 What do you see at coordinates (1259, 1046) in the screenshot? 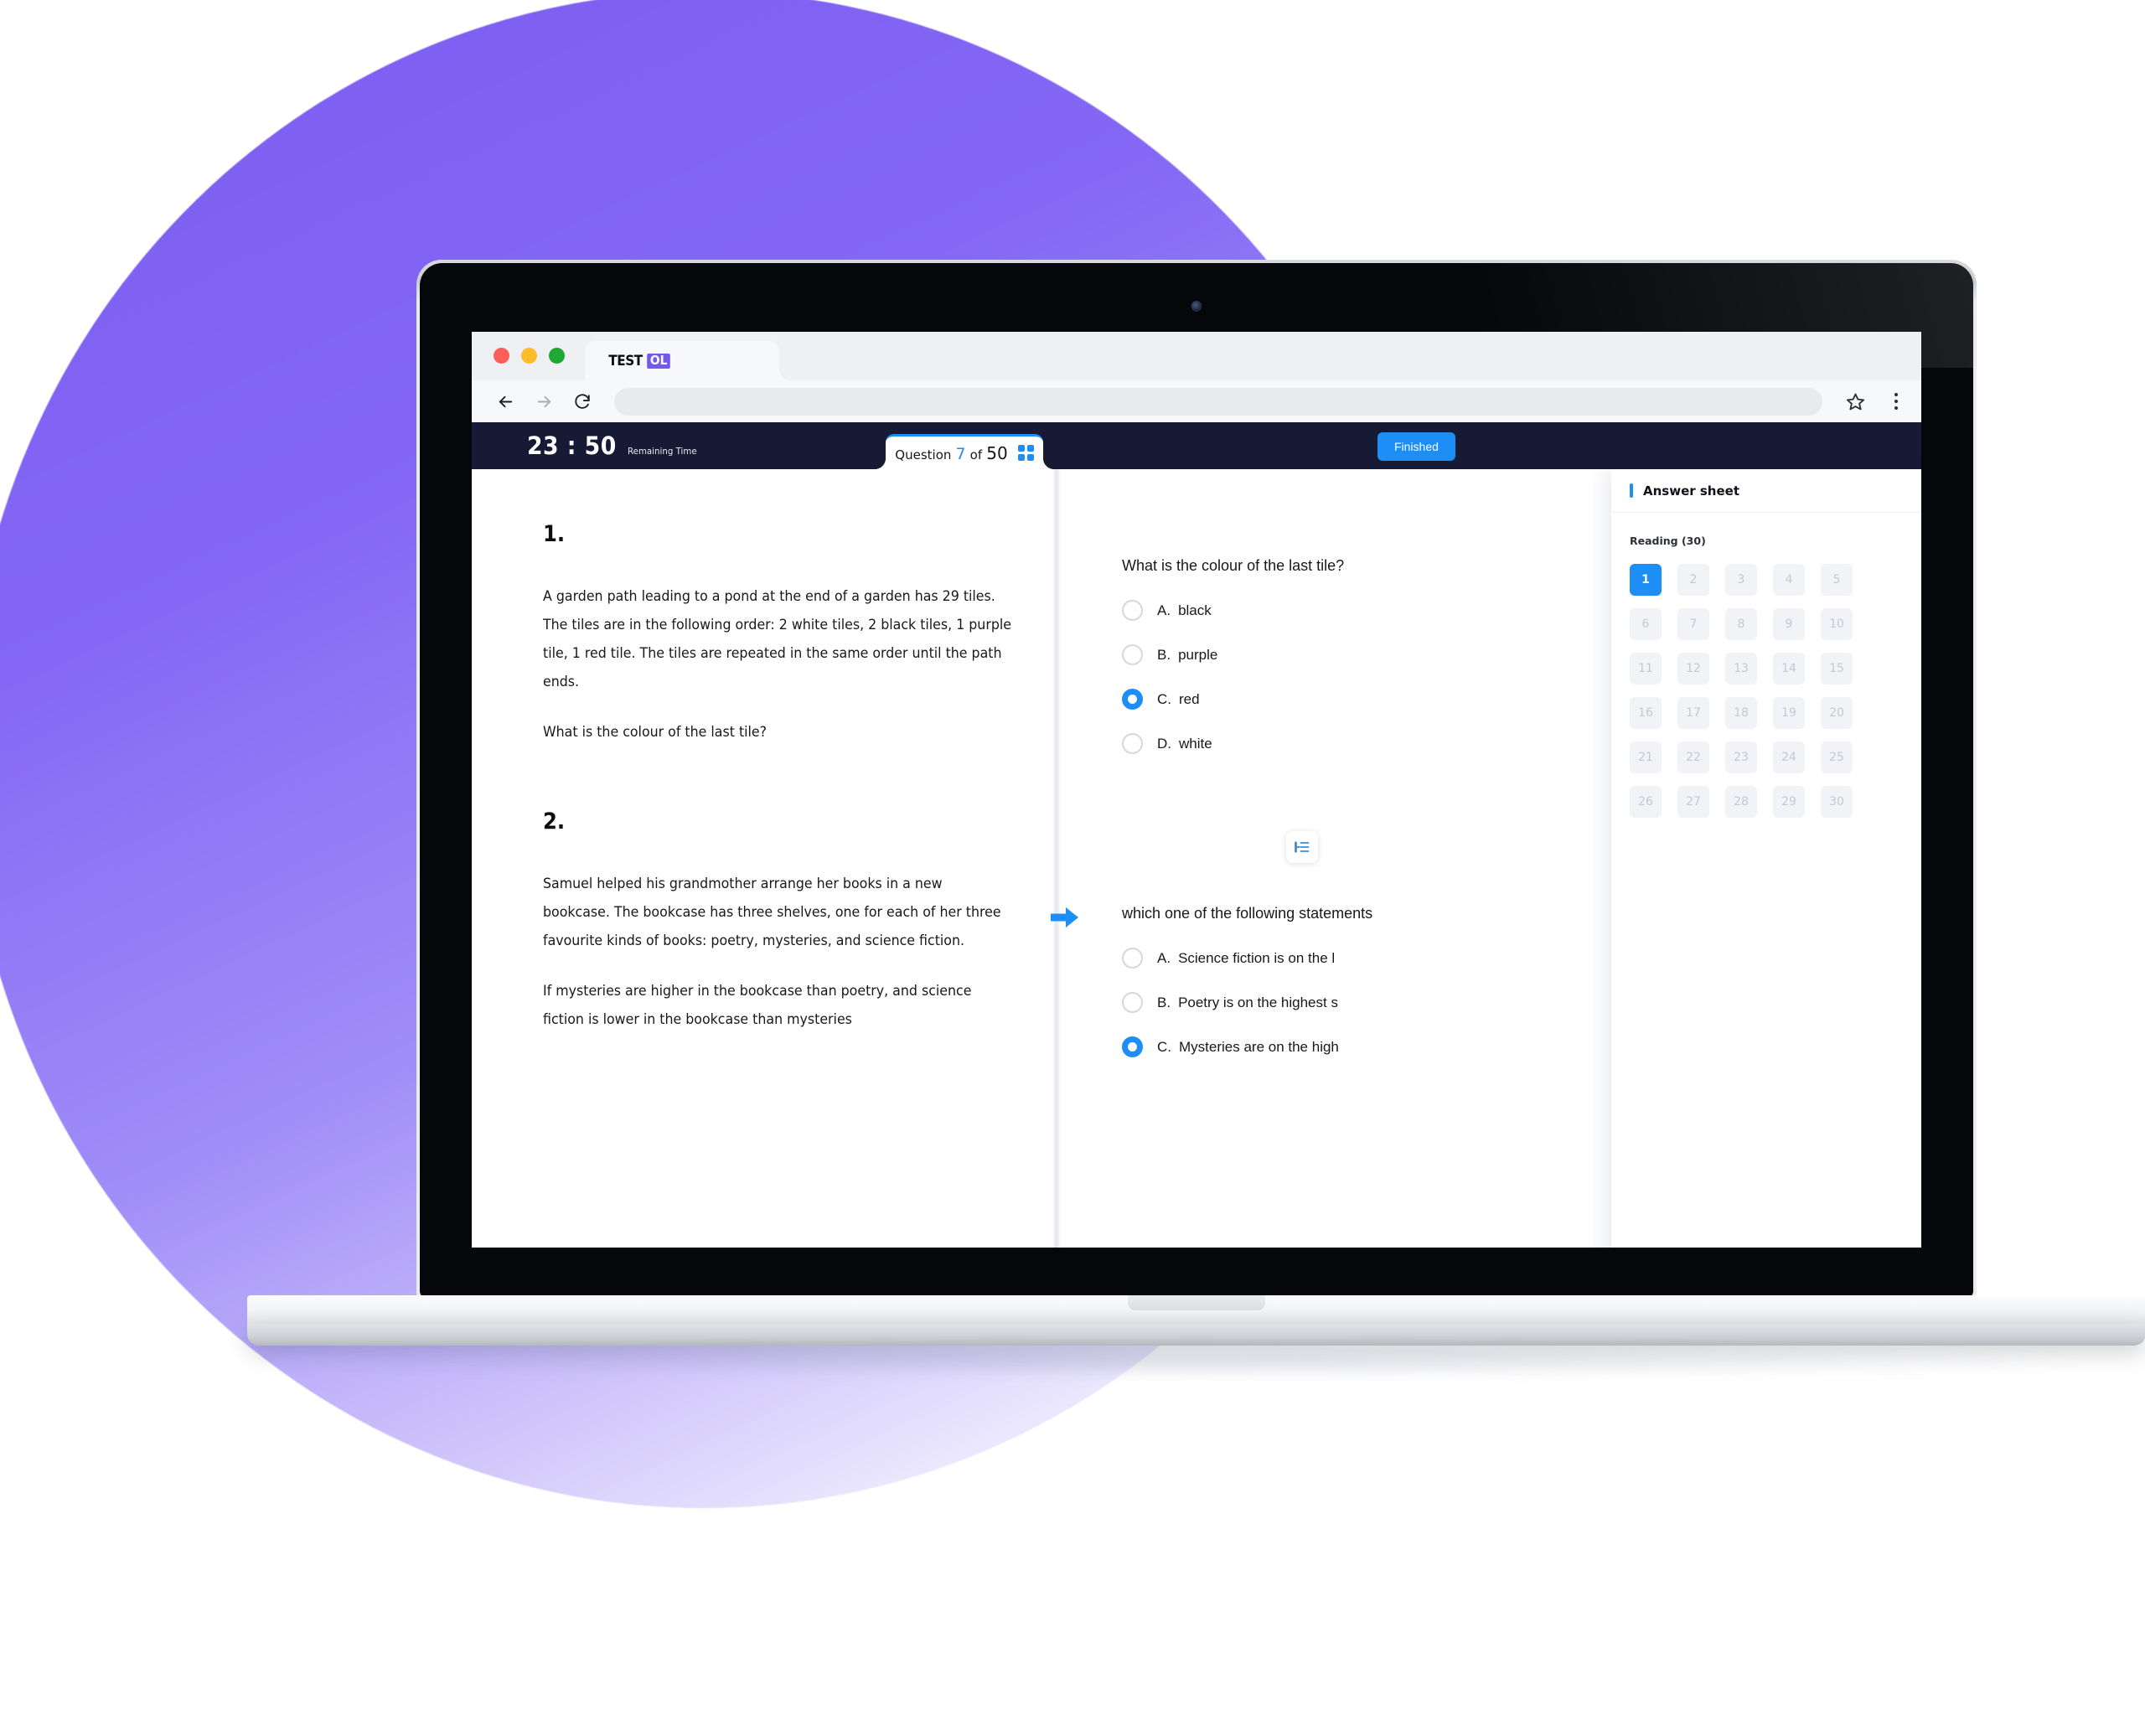
I see `option-text: Mysteries are on the high` at bounding box center [1259, 1046].